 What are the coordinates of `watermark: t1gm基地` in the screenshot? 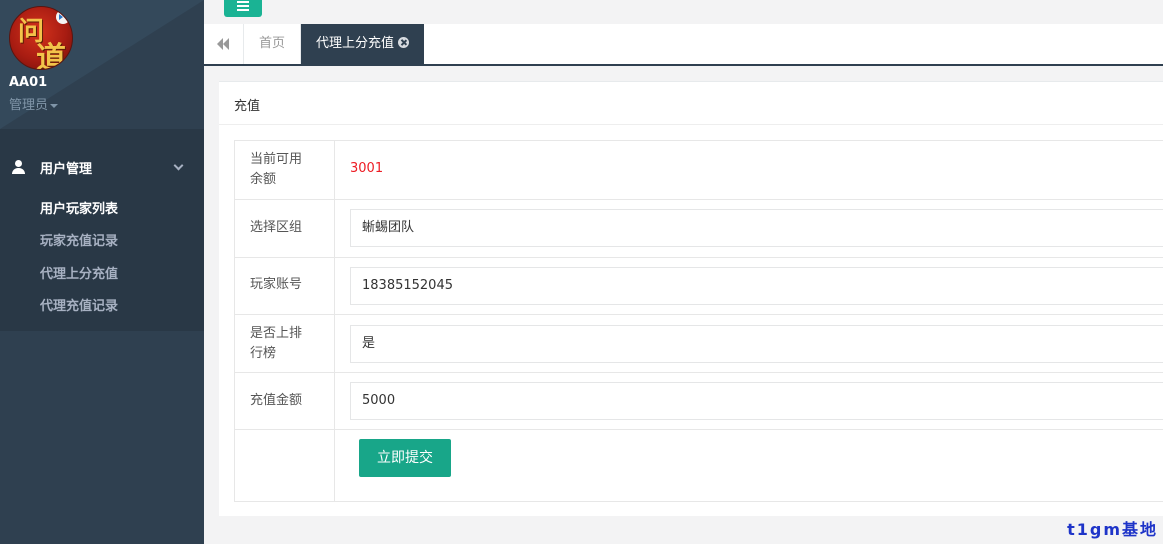 It's located at (1112, 529).